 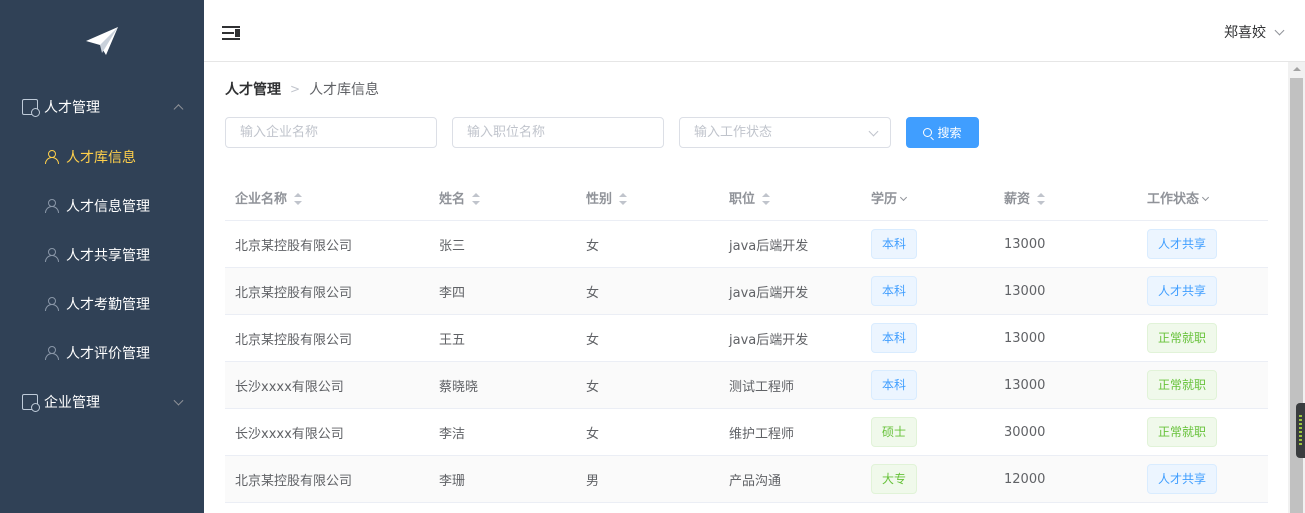 I want to click on cell-salary: 12000, so click(x=1025, y=479).